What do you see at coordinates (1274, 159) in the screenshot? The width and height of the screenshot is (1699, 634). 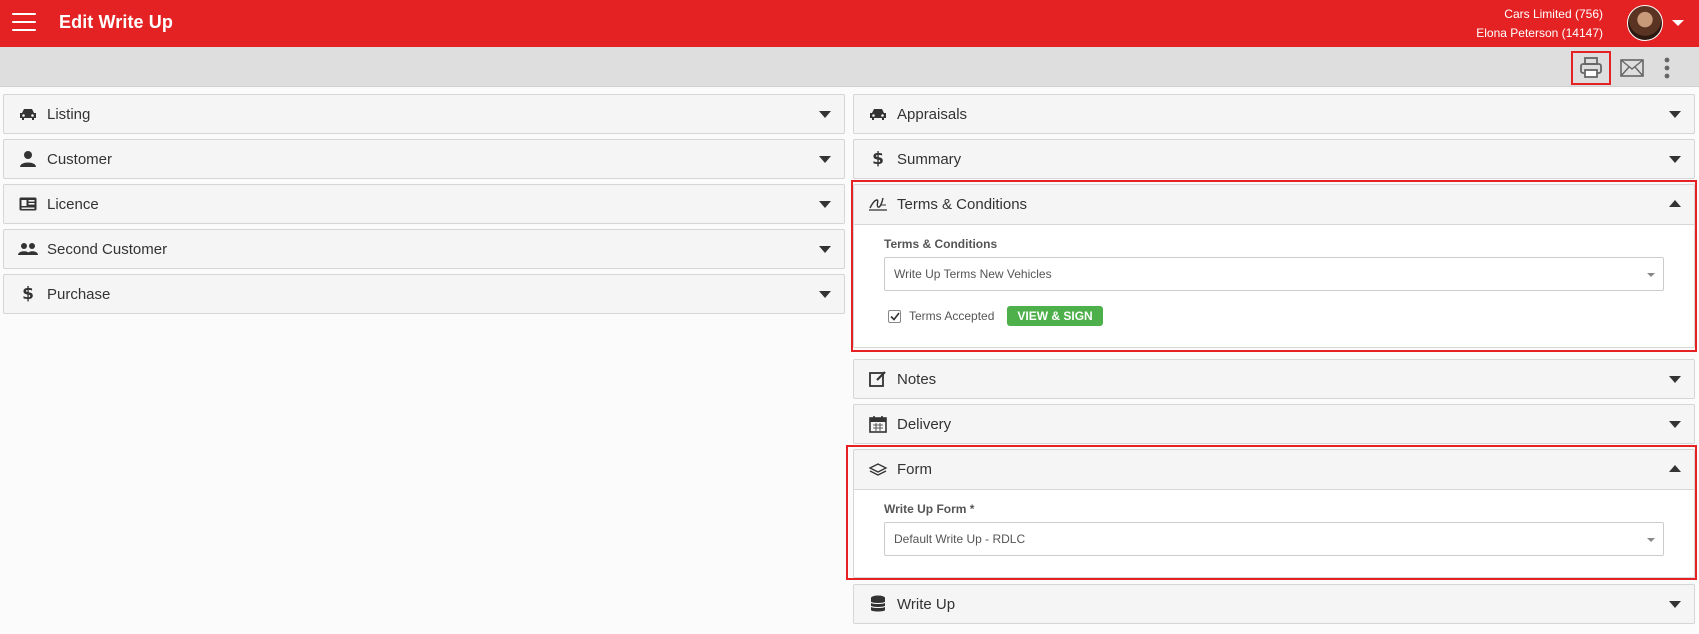 I see `panel-summary: $ Summary` at bounding box center [1274, 159].